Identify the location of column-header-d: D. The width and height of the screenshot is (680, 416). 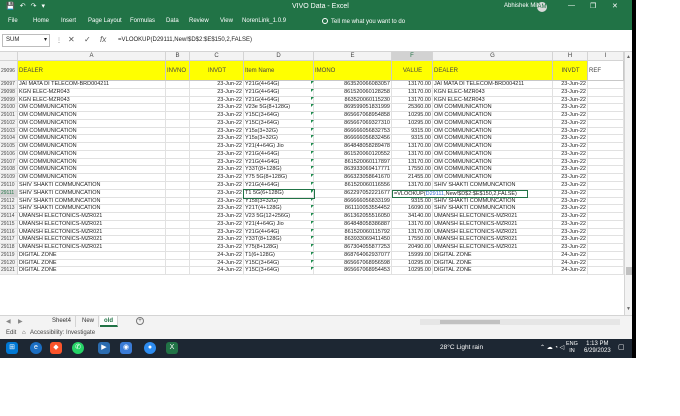
(279, 56).